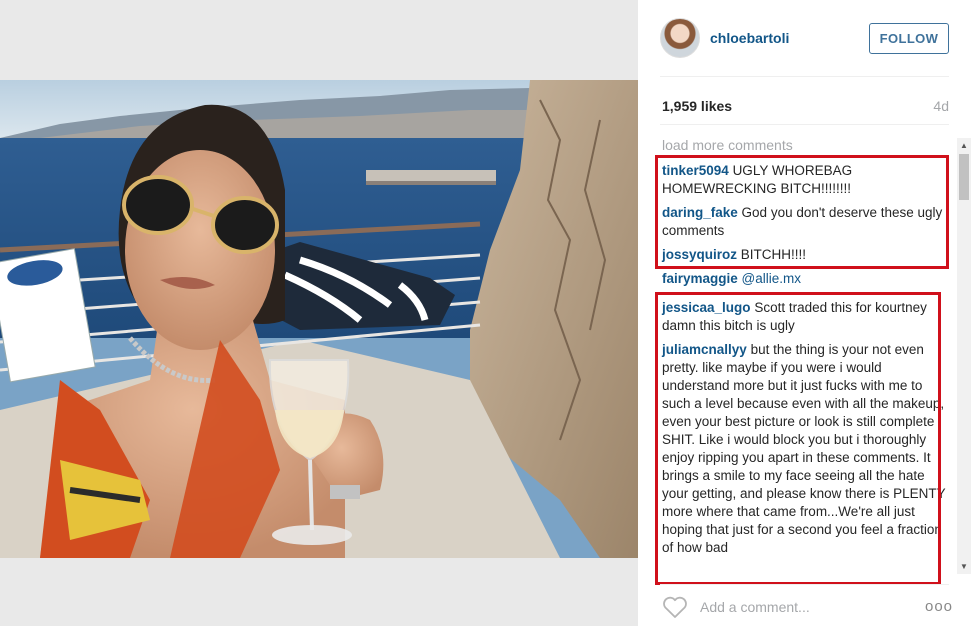 The height and width of the screenshot is (626, 971). I want to click on more-options-icon: ooo, so click(939, 606).